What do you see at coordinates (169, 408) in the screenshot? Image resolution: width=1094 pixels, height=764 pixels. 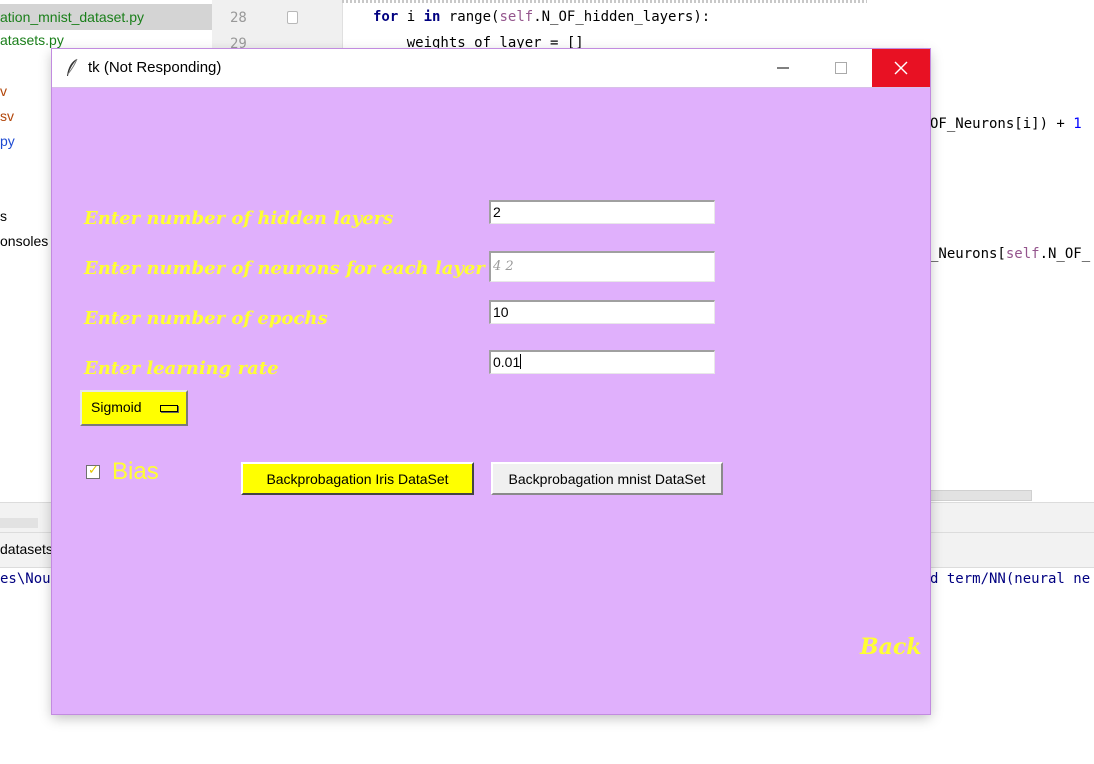 I see `option-indicator-icon` at bounding box center [169, 408].